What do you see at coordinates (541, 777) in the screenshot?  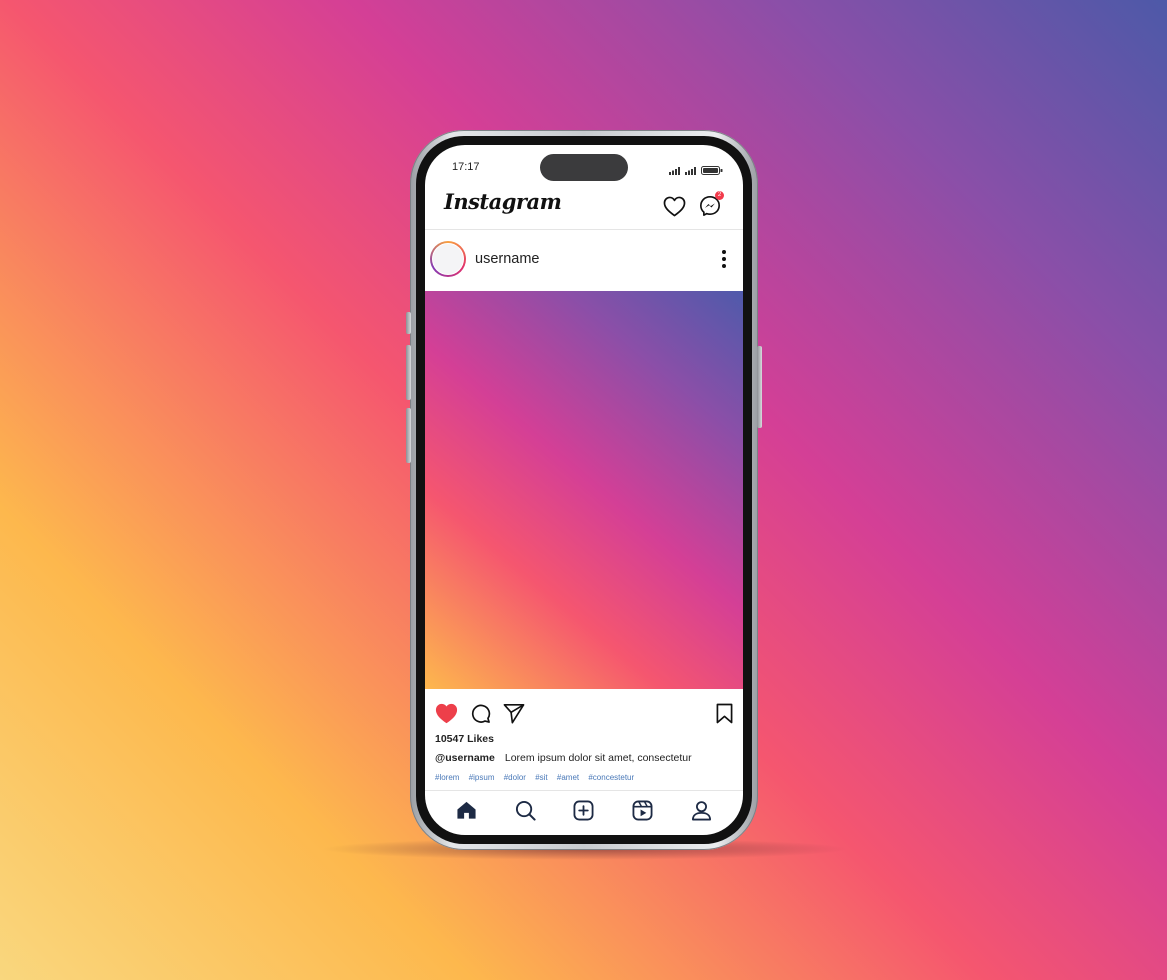 I see `hashtag-link: #sit` at bounding box center [541, 777].